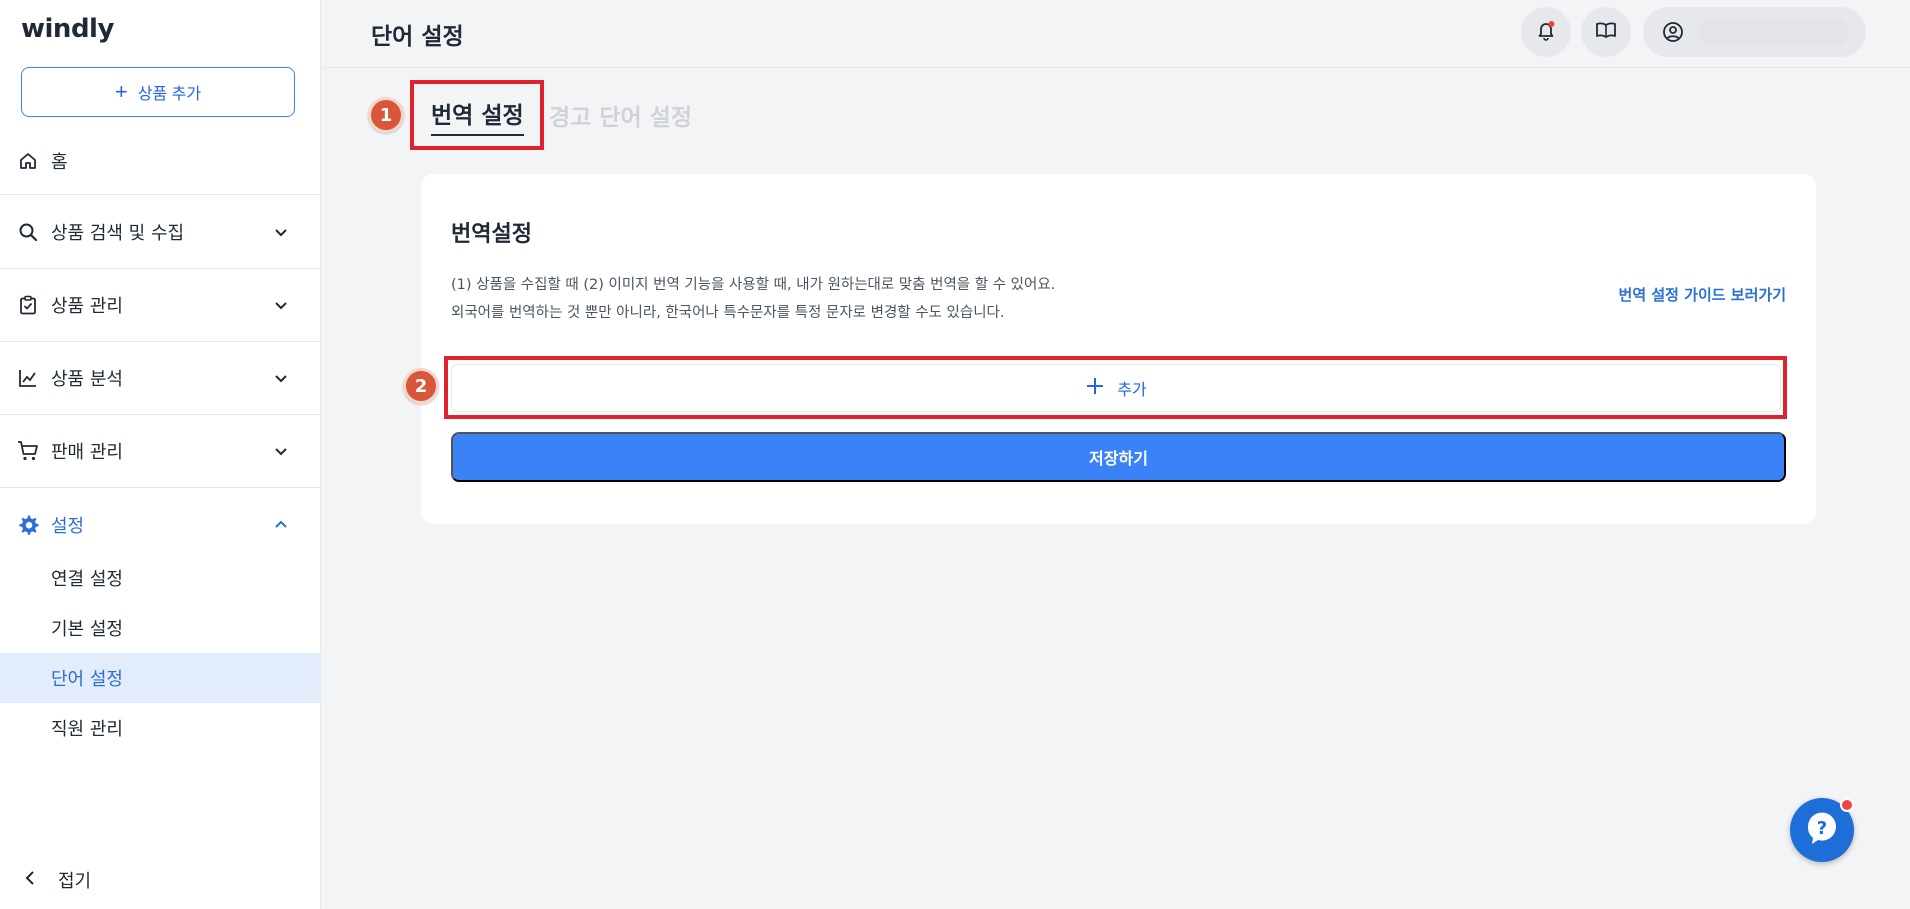 Image resolution: width=1910 pixels, height=909 pixels. I want to click on user-circle-icon, so click(1673, 34).